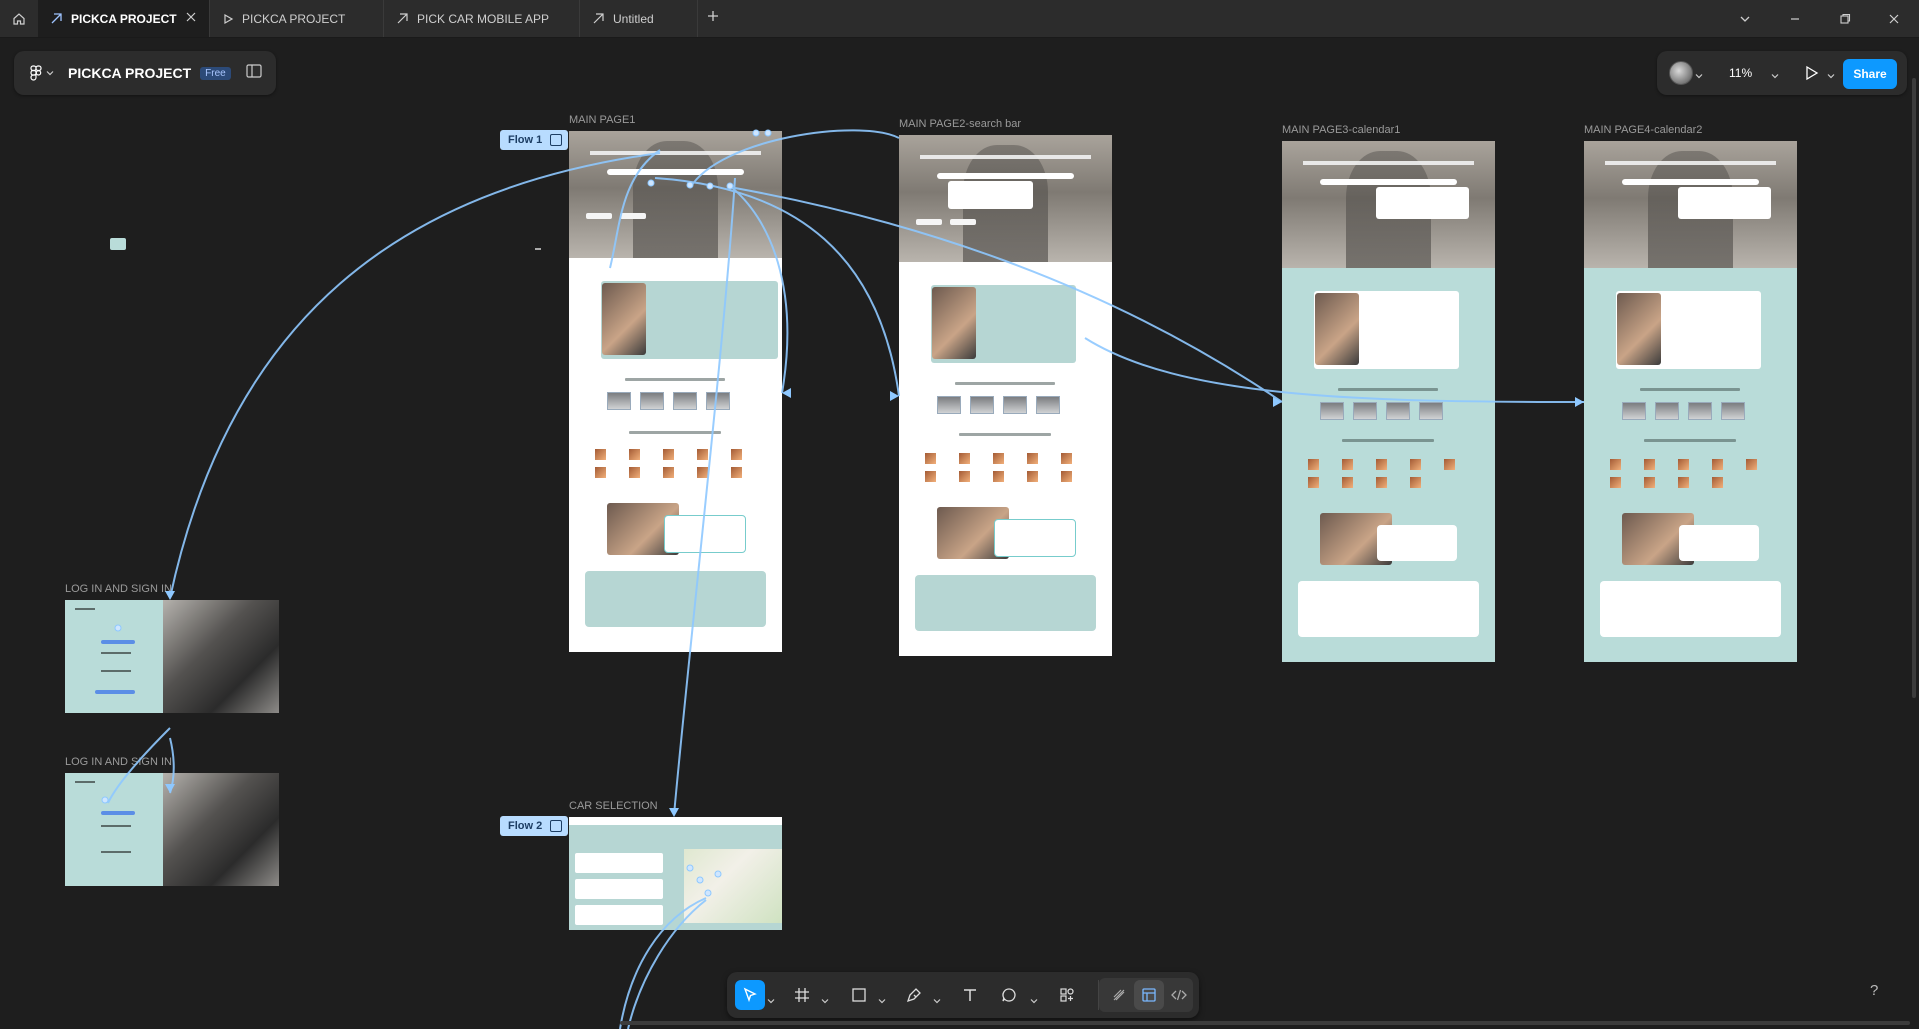 This screenshot has height=1029, width=1919. What do you see at coordinates (1681, 73) in the screenshot?
I see `avatar` at bounding box center [1681, 73].